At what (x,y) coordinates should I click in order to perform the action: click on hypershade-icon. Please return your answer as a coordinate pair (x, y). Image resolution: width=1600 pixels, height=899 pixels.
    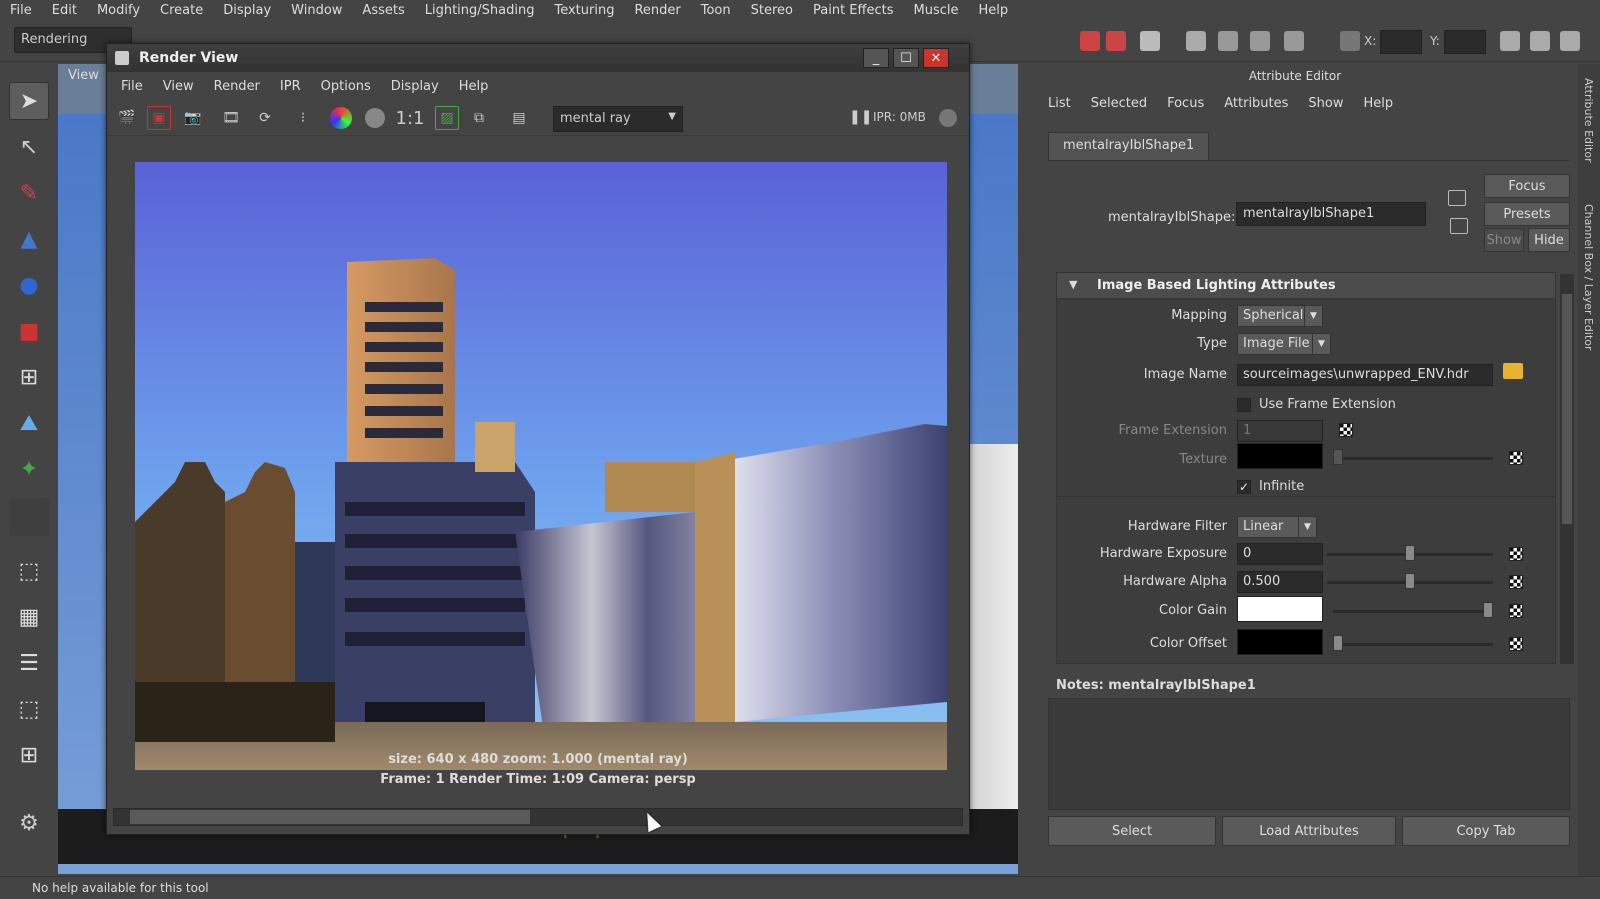
    Looking at the image, I should click on (1196, 41).